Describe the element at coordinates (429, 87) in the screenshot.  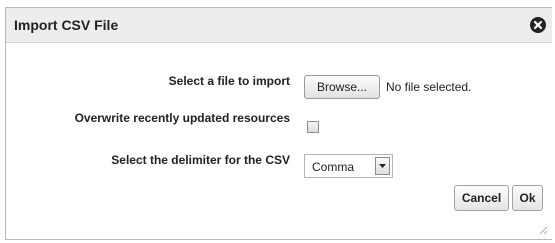
I see `file-status-text: No file selected.` at that location.